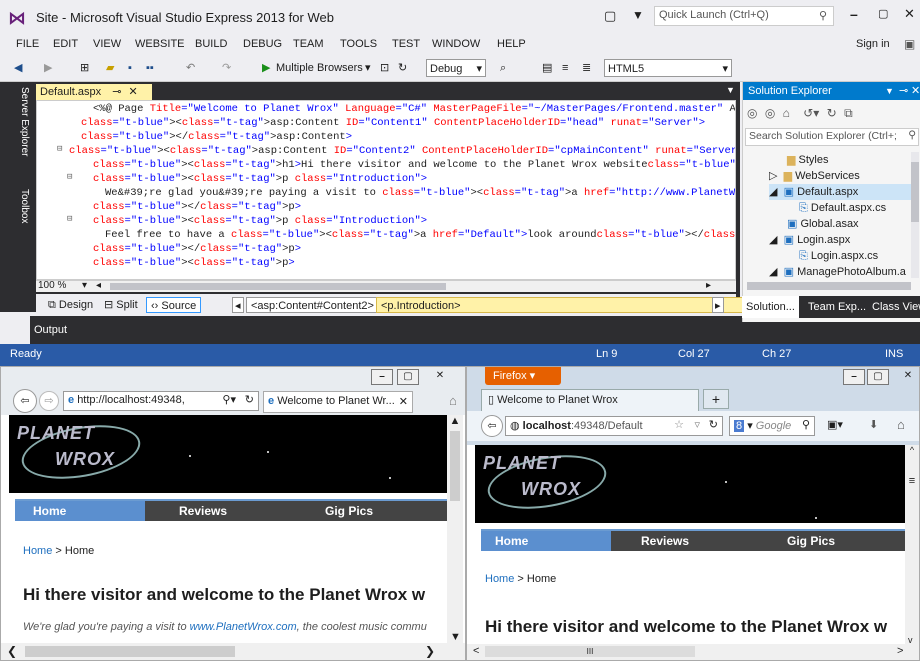  What do you see at coordinates (909, 44) in the screenshot?
I see `account-icon: ▣` at bounding box center [909, 44].